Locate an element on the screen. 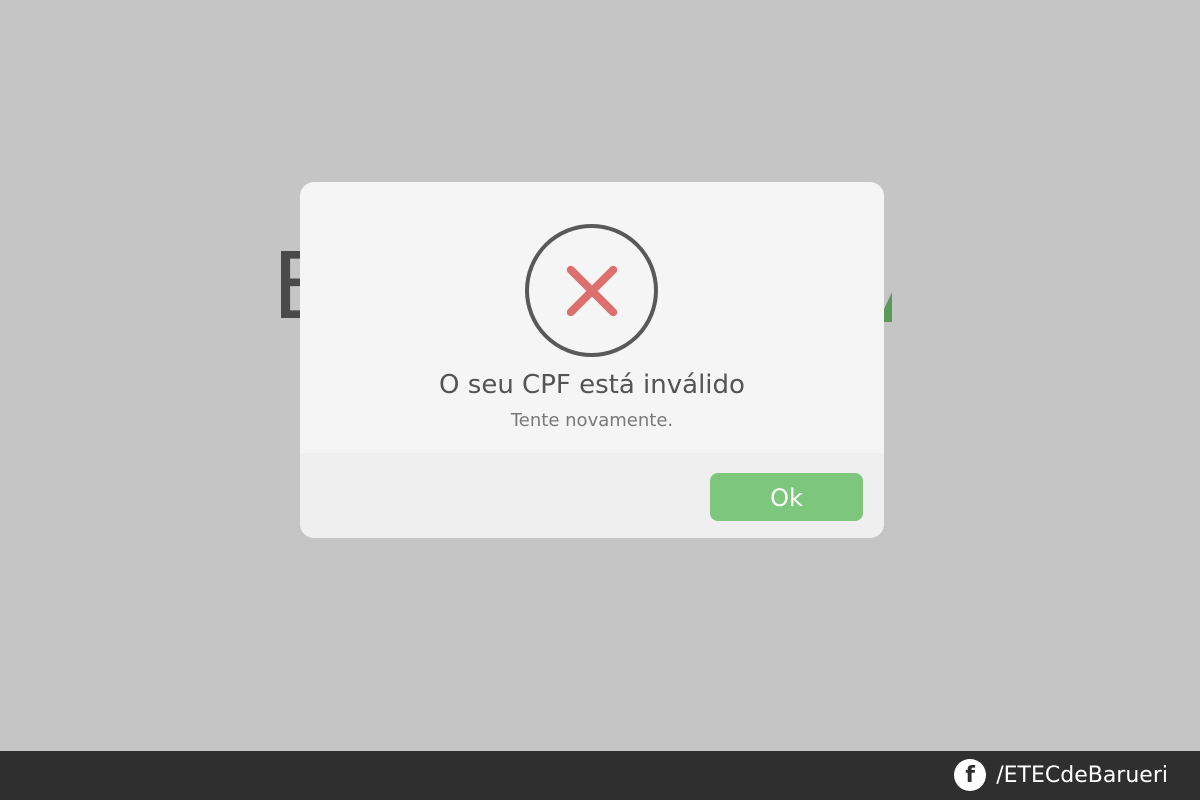  facebook-link: f /ETECdeBarueri is located at coordinates (1061, 775).